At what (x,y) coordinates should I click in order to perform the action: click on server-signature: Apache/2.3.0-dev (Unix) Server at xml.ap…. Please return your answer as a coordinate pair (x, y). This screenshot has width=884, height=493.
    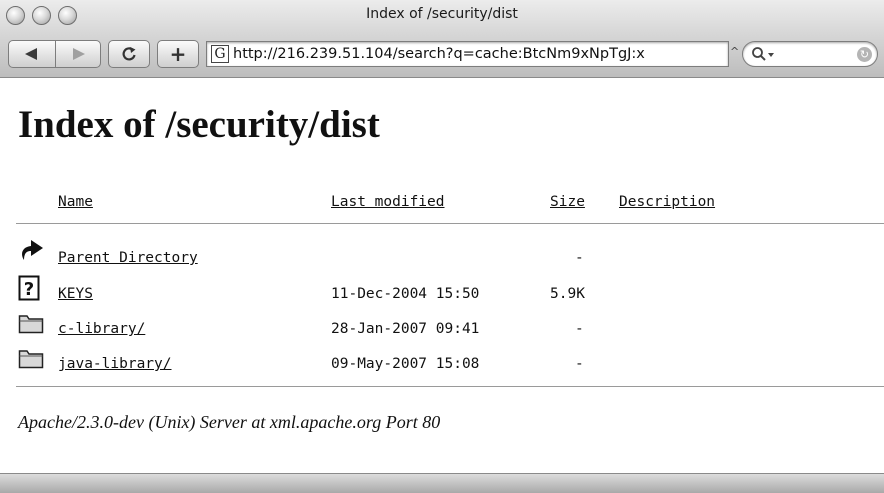
    Looking at the image, I should click on (229, 422).